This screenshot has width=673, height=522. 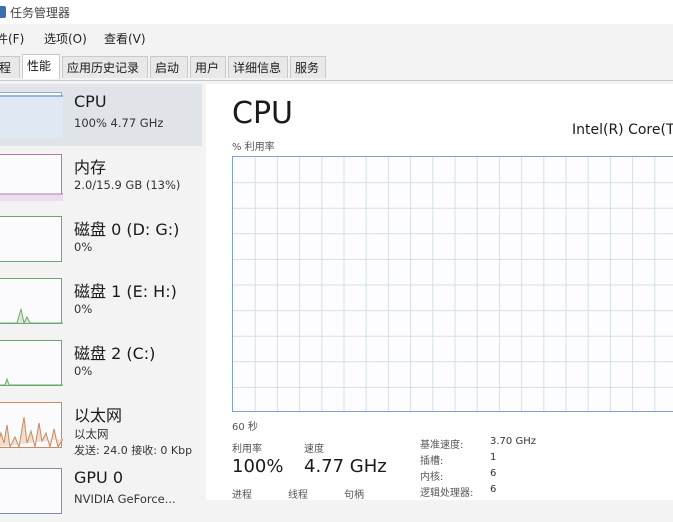 I want to click on sidebar-item-throughput: 发送: 24.0 接收: 0 Kbp, so click(x=133, y=450).